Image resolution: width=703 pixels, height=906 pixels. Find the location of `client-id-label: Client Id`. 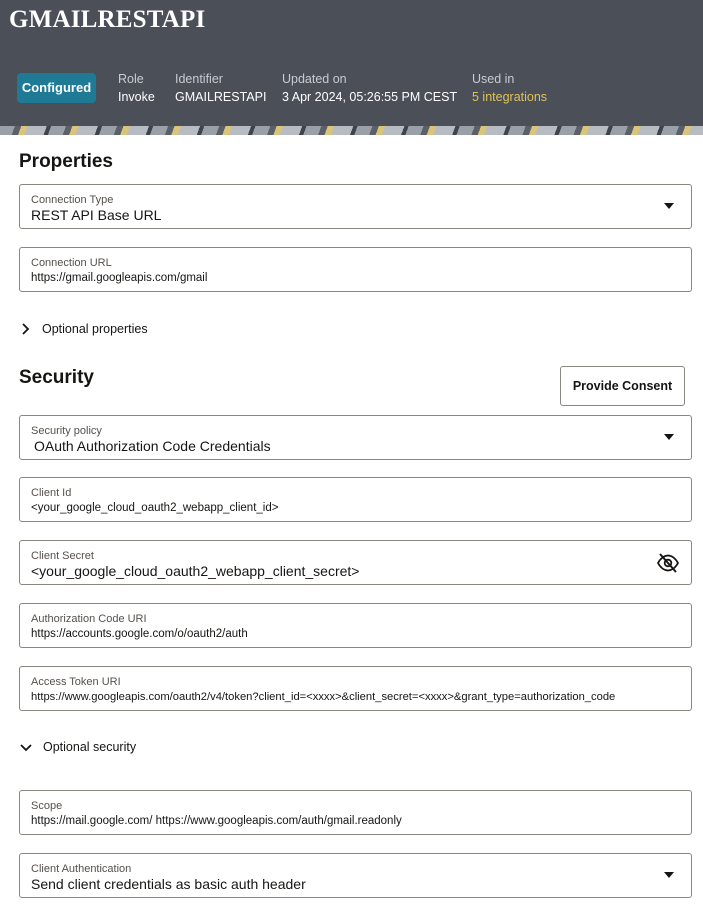

client-id-label: Client Id is located at coordinates (51, 493).